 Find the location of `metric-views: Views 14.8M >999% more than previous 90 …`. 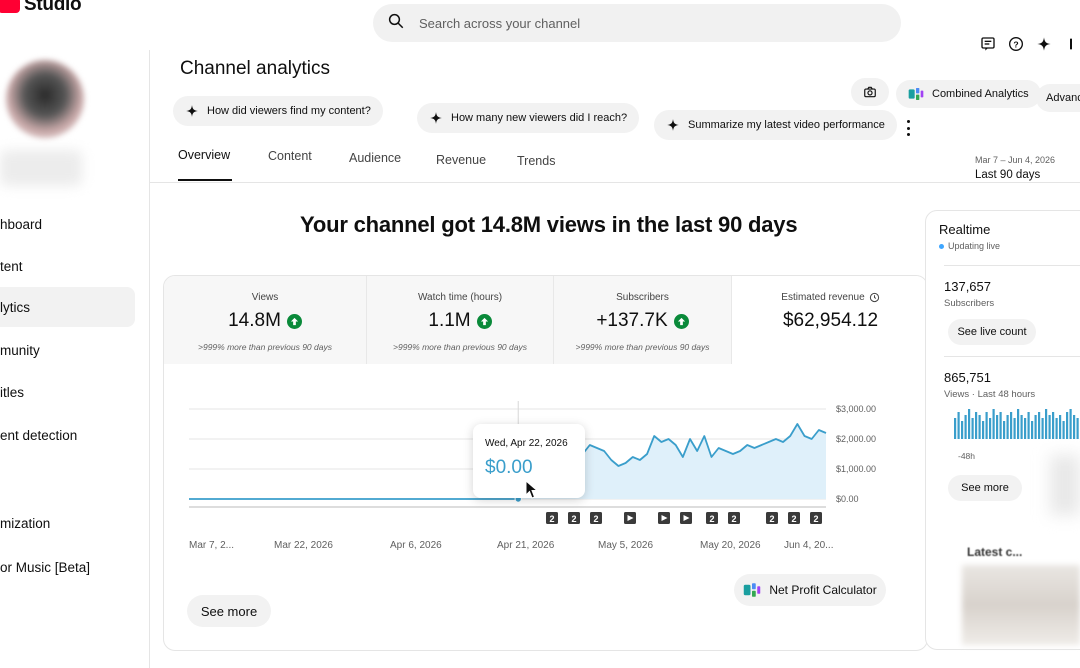

metric-views: Views 14.8M >999% more than previous 90 … is located at coordinates (265, 320).